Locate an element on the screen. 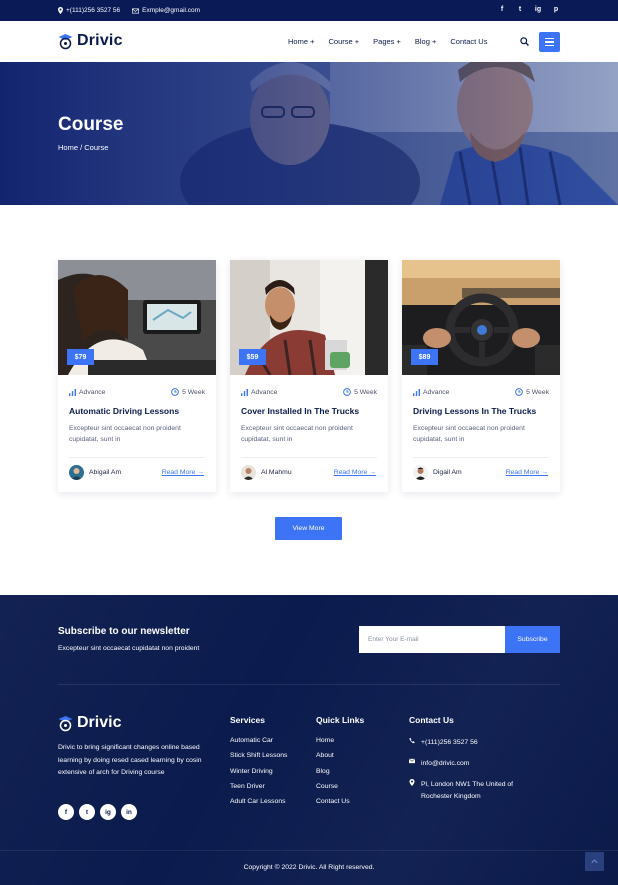 The height and width of the screenshot is (885, 618). price-badge: $79 is located at coordinates (80, 357).